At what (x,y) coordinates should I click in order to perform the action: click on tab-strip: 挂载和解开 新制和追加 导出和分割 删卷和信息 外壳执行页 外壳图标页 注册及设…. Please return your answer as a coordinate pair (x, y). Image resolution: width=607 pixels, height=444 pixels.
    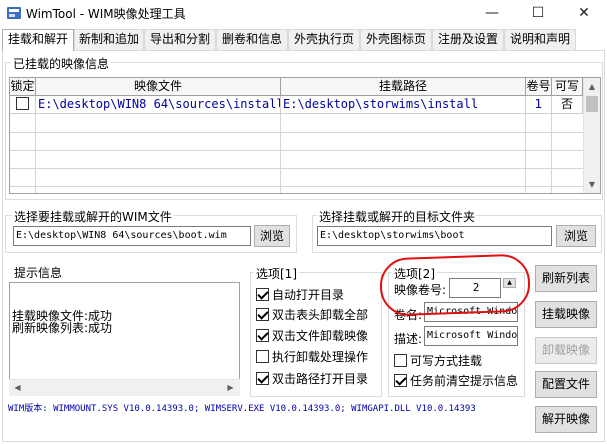
    Looking at the image, I should click on (303, 40).